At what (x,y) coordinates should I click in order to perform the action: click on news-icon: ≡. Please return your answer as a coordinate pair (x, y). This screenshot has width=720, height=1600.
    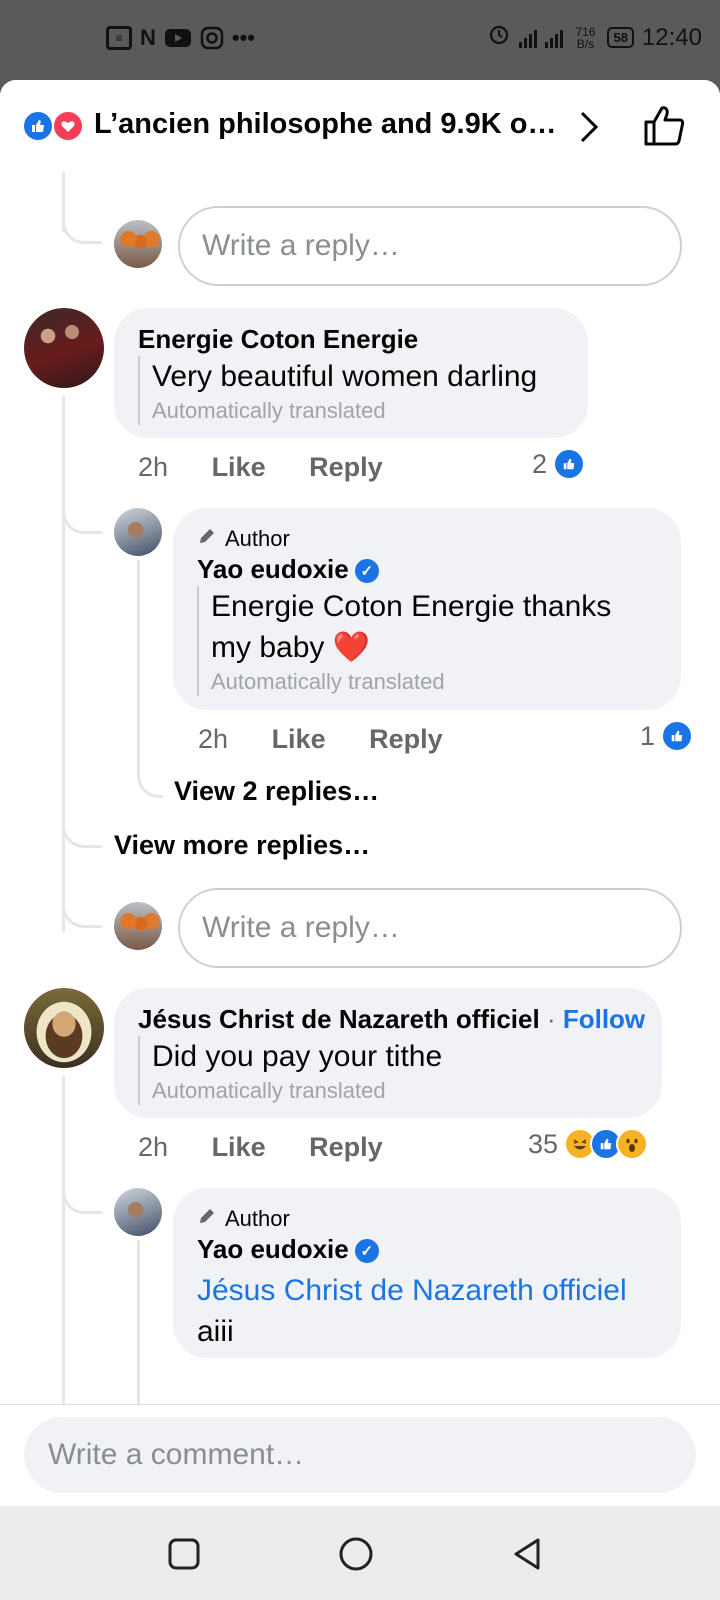
    Looking at the image, I should click on (119, 38).